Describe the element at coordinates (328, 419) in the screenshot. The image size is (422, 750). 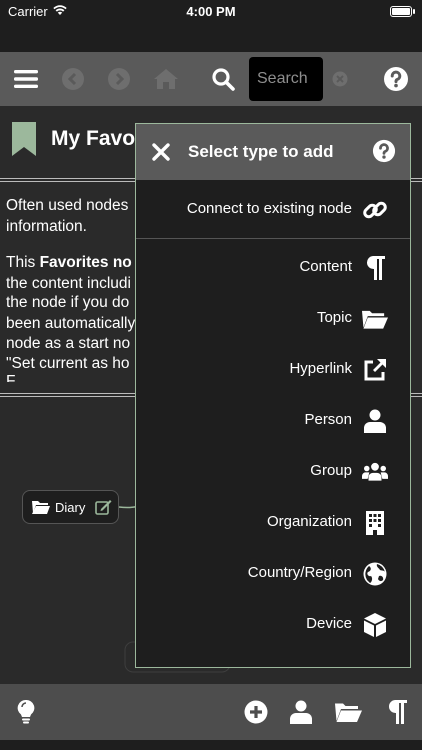
I see `option-label: Person` at that location.